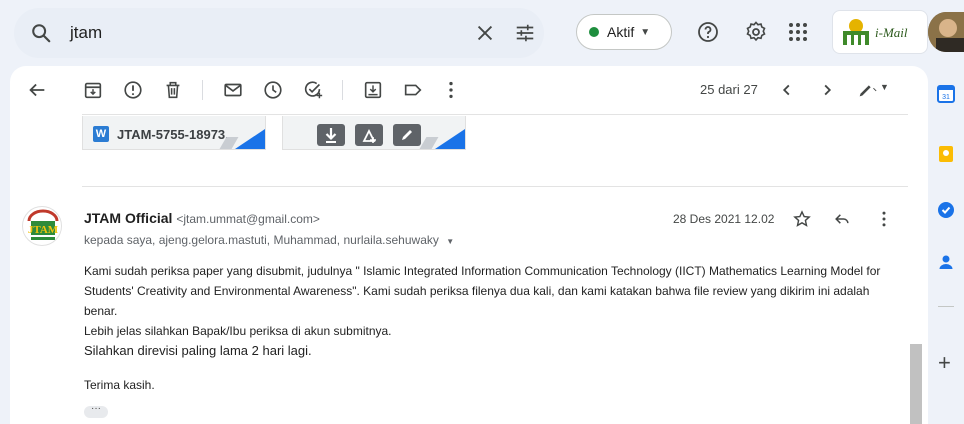  I want to click on add-addon-icon: +, so click(944, 363).